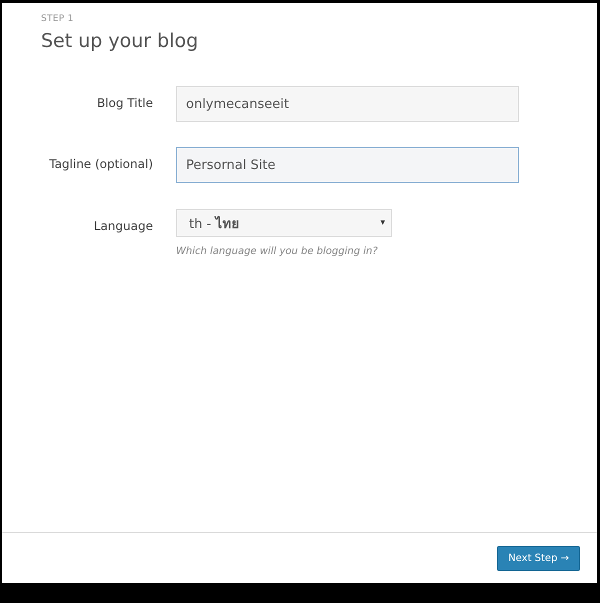 The width and height of the screenshot is (600, 603). I want to click on field-label: Blog Title, so click(124, 102).